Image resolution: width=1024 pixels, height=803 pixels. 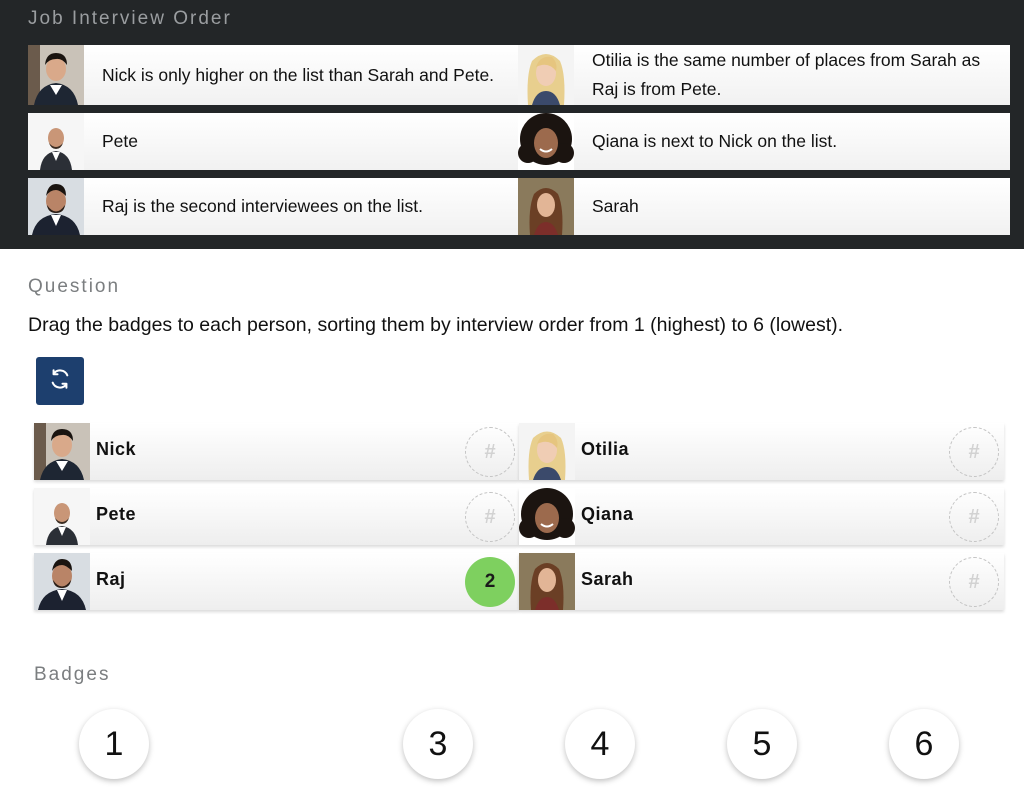 What do you see at coordinates (74, 286) in the screenshot?
I see `question-label: Question` at bounding box center [74, 286].